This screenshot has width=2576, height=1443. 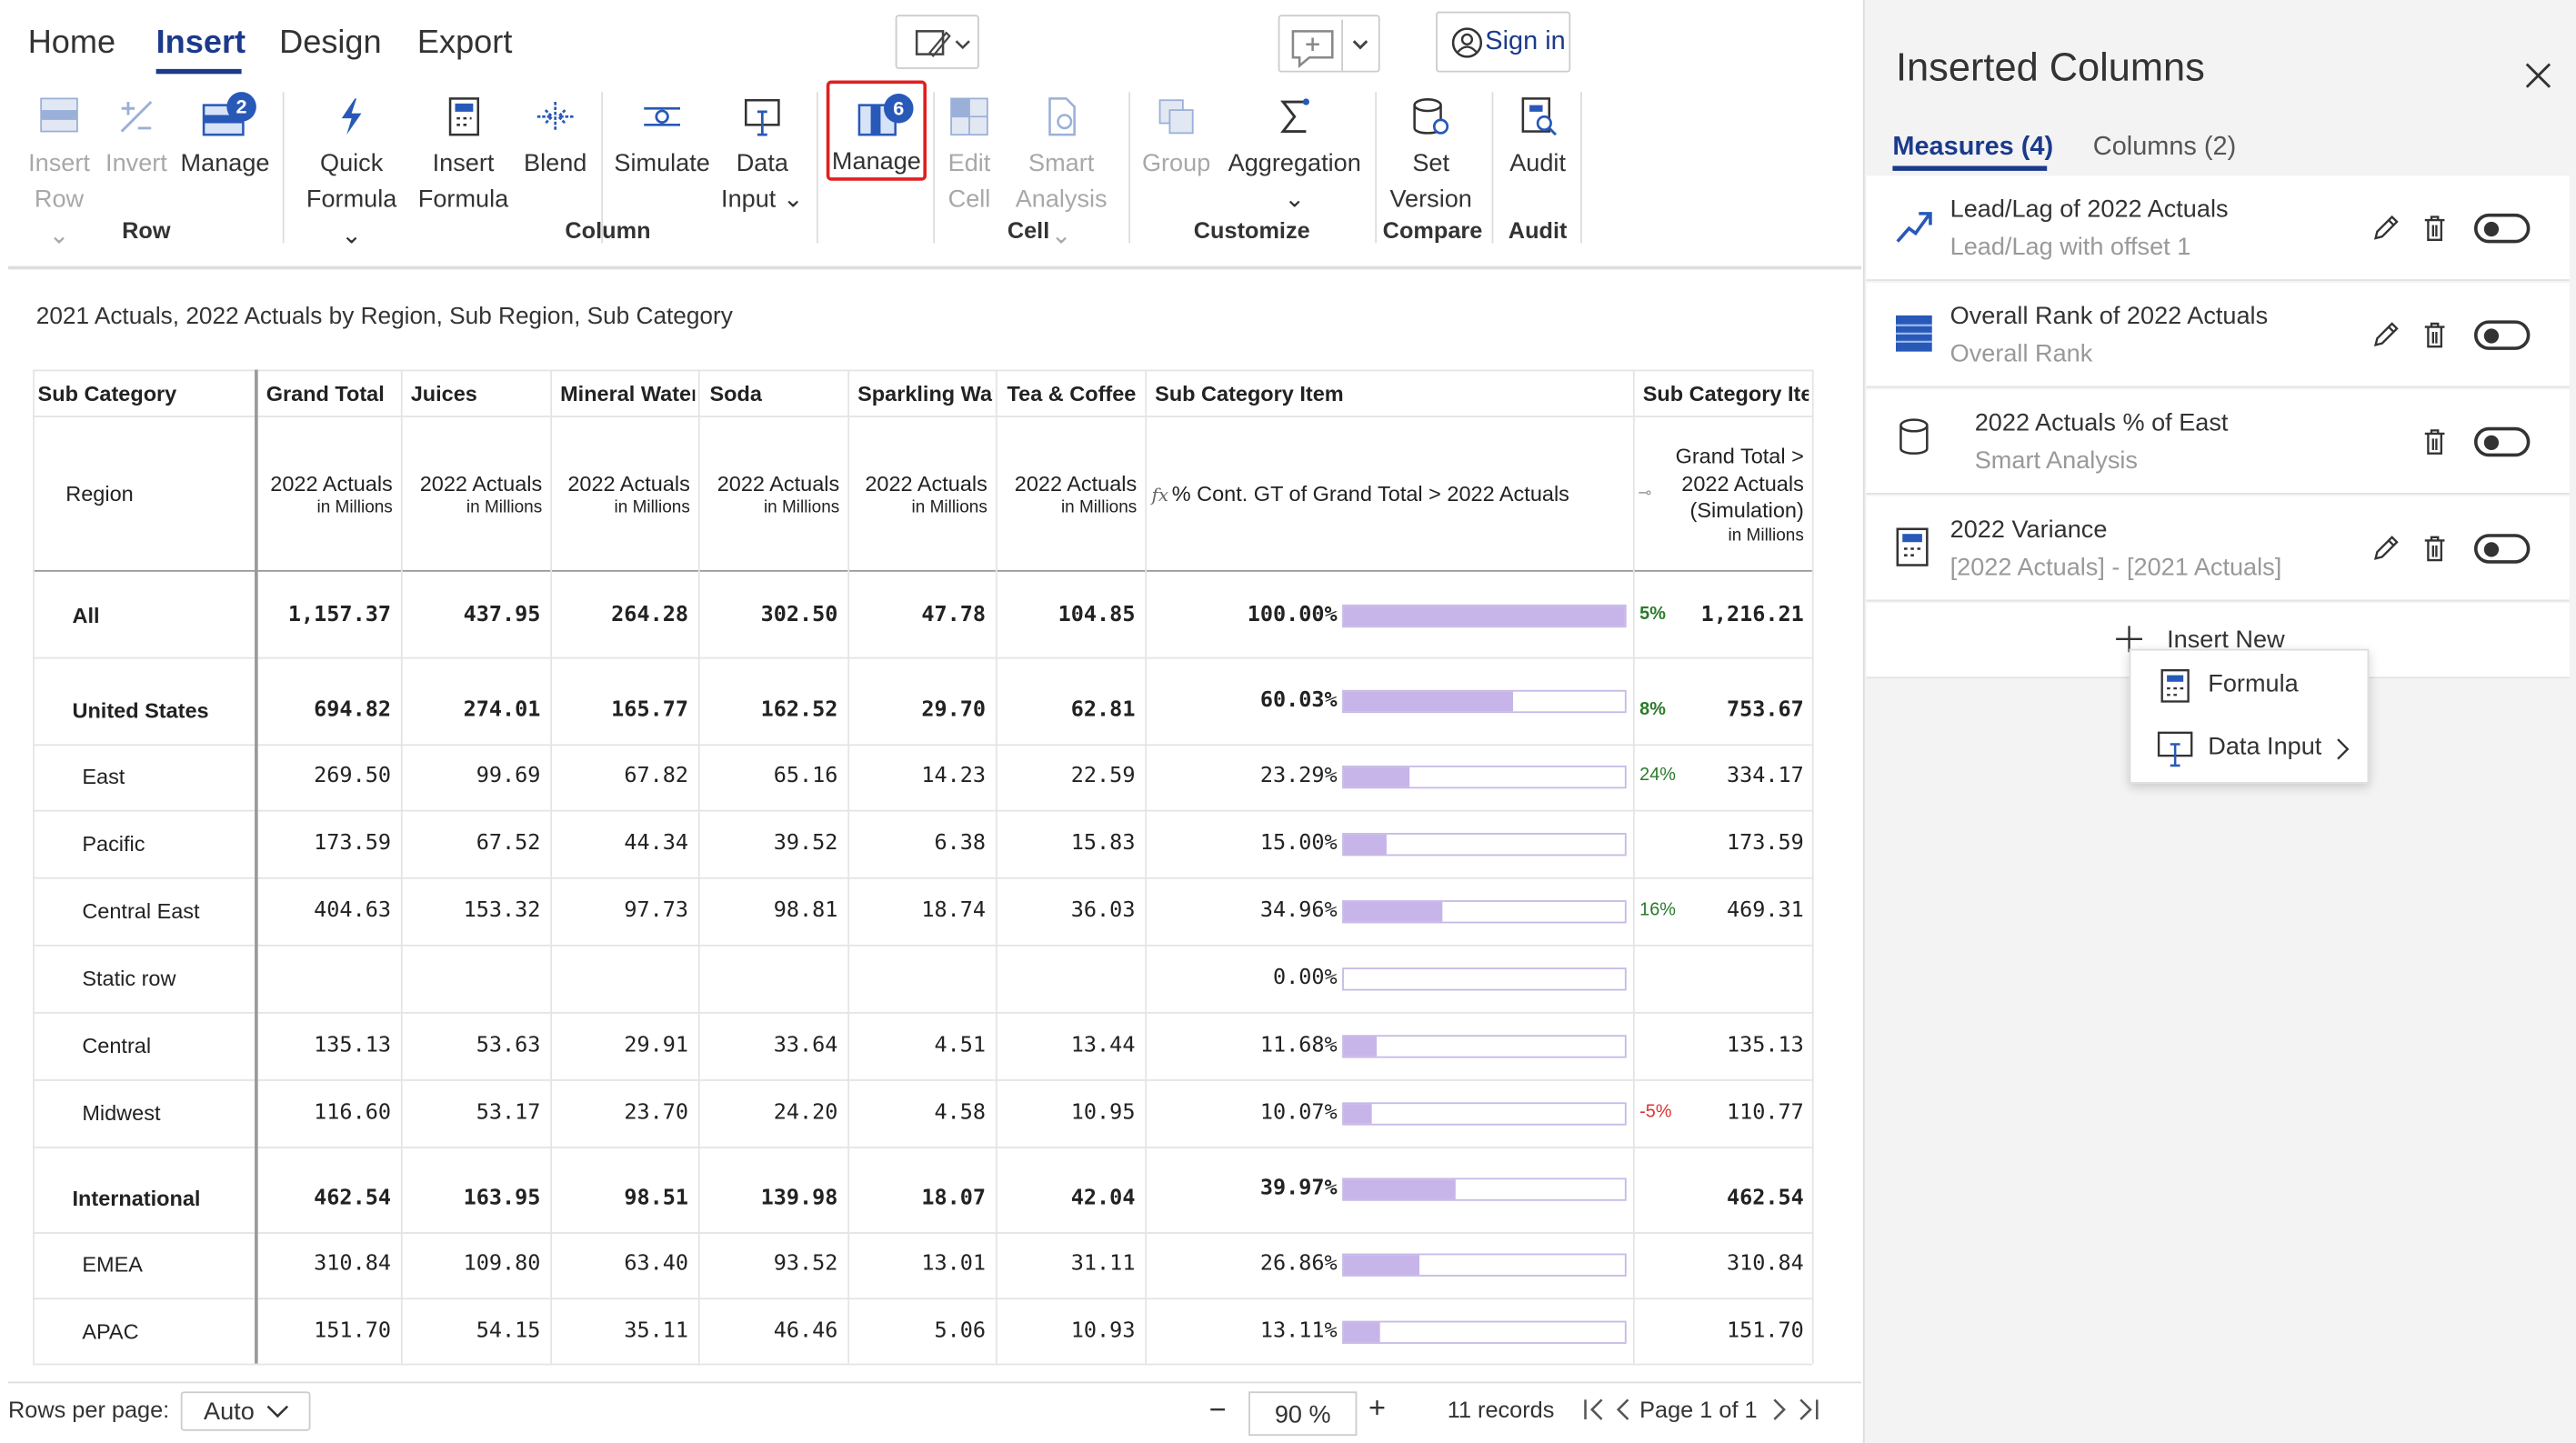 I want to click on data-cell: 269.50, so click(x=320, y=776).